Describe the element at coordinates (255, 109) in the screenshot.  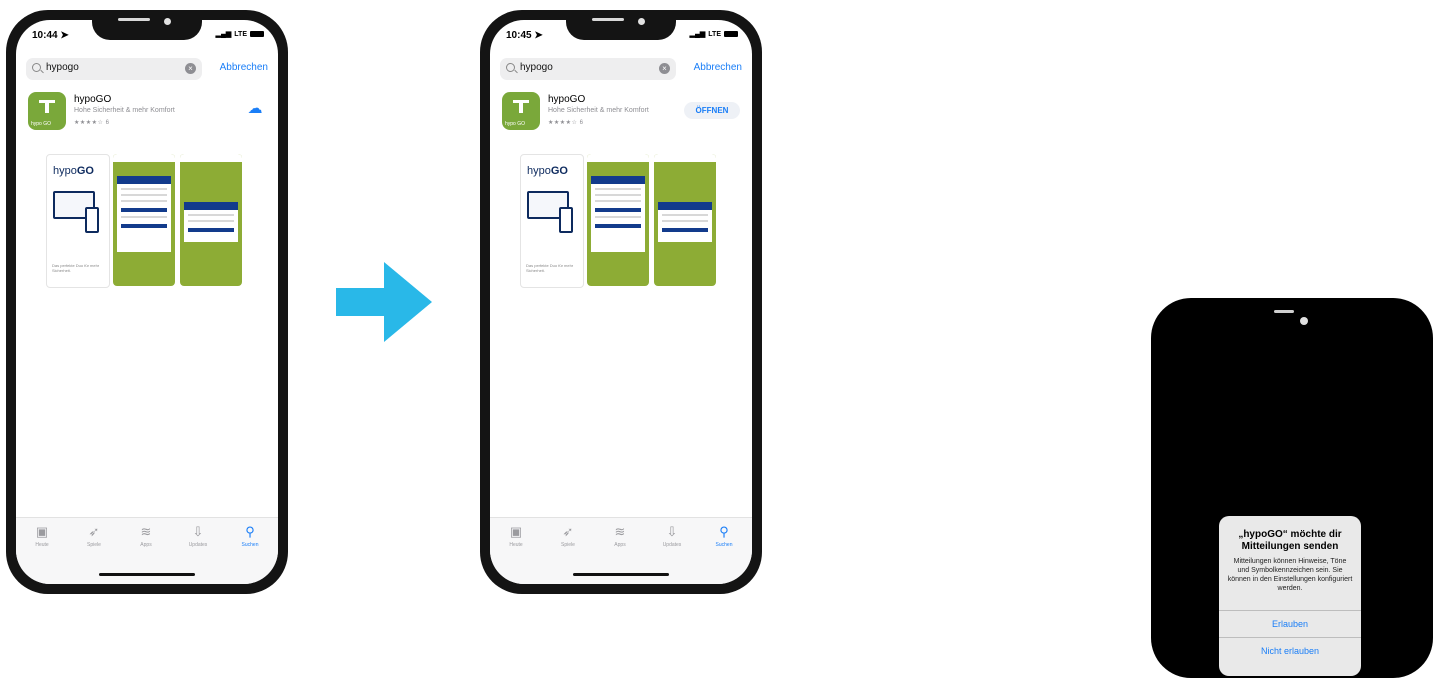
I see `cloud-download-icon: ☁` at that location.